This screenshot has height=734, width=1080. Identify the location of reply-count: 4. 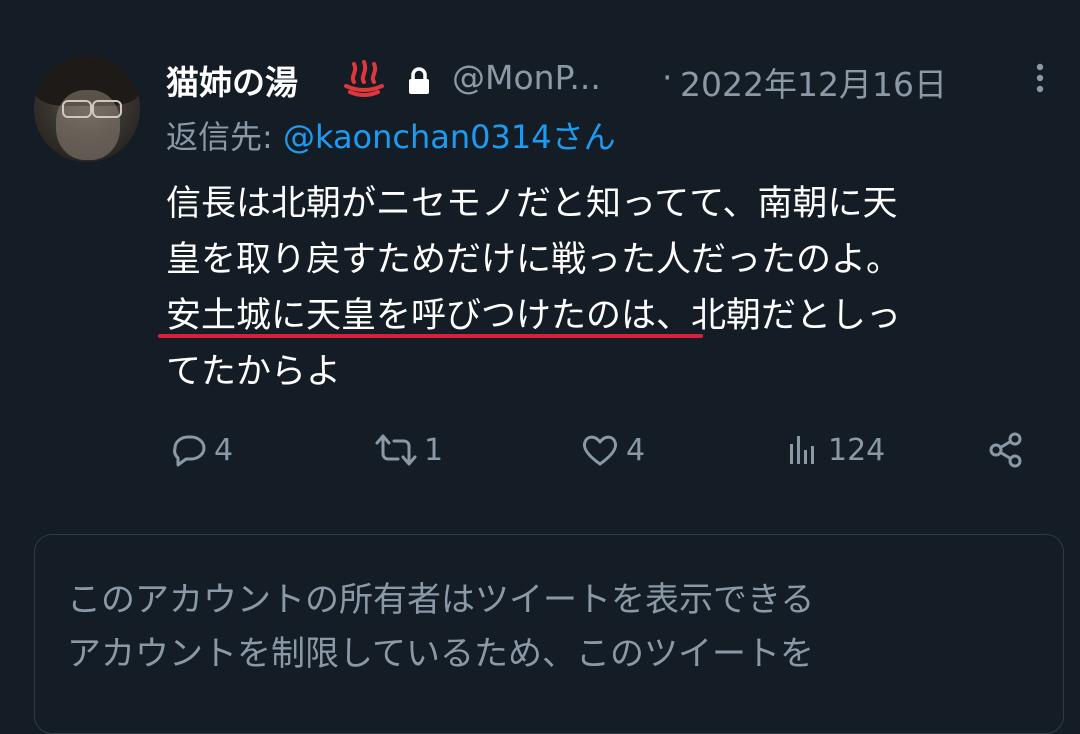
(224, 450).